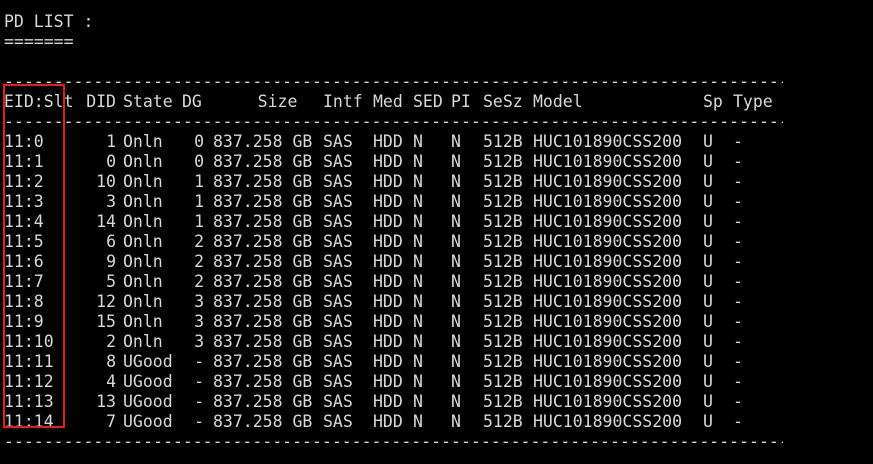 The height and width of the screenshot is (464, 873). I want to click on header-size: Size, so click(253, 101).